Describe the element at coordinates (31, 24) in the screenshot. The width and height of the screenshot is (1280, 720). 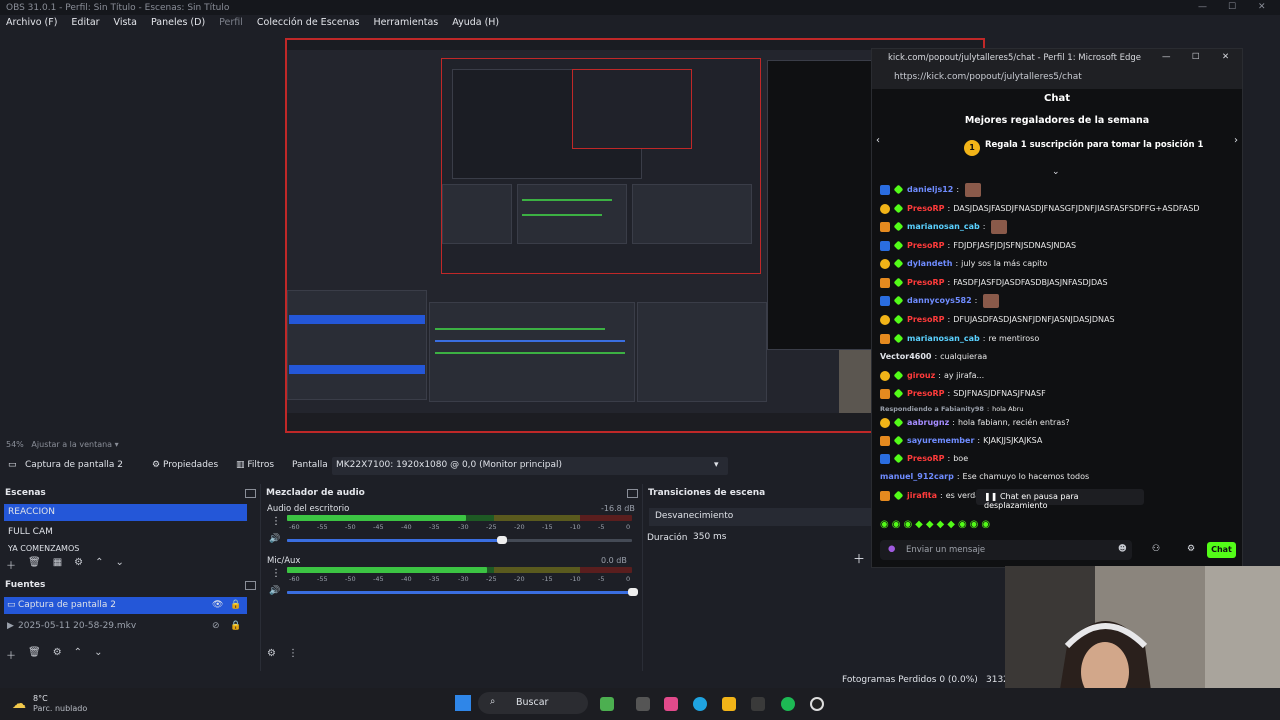
I see `menu-archivo: Archivo (F)` at that location.